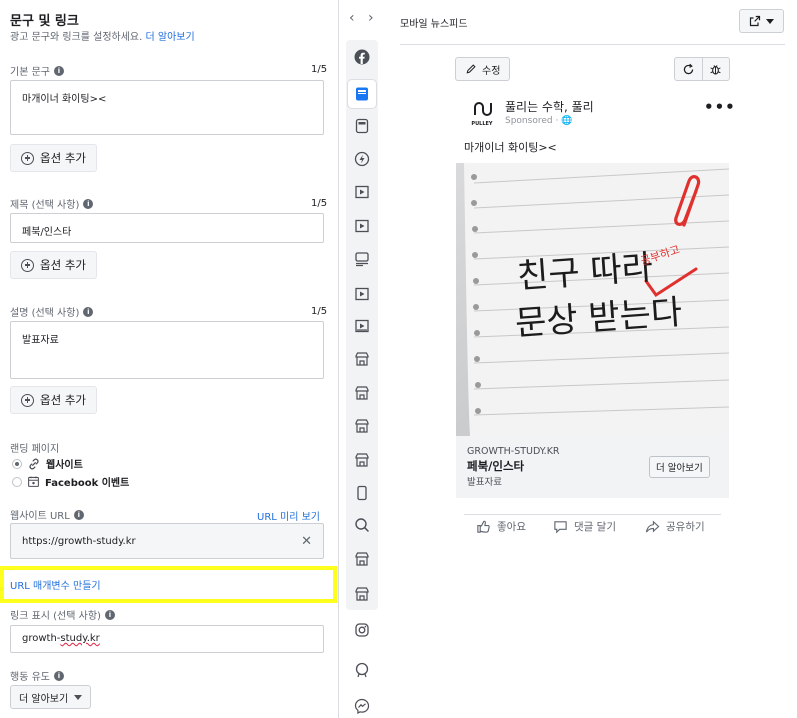  Describe the element at coordinates (483, 526) in the screenshot. I see `thumbs-up-icon` at that location.